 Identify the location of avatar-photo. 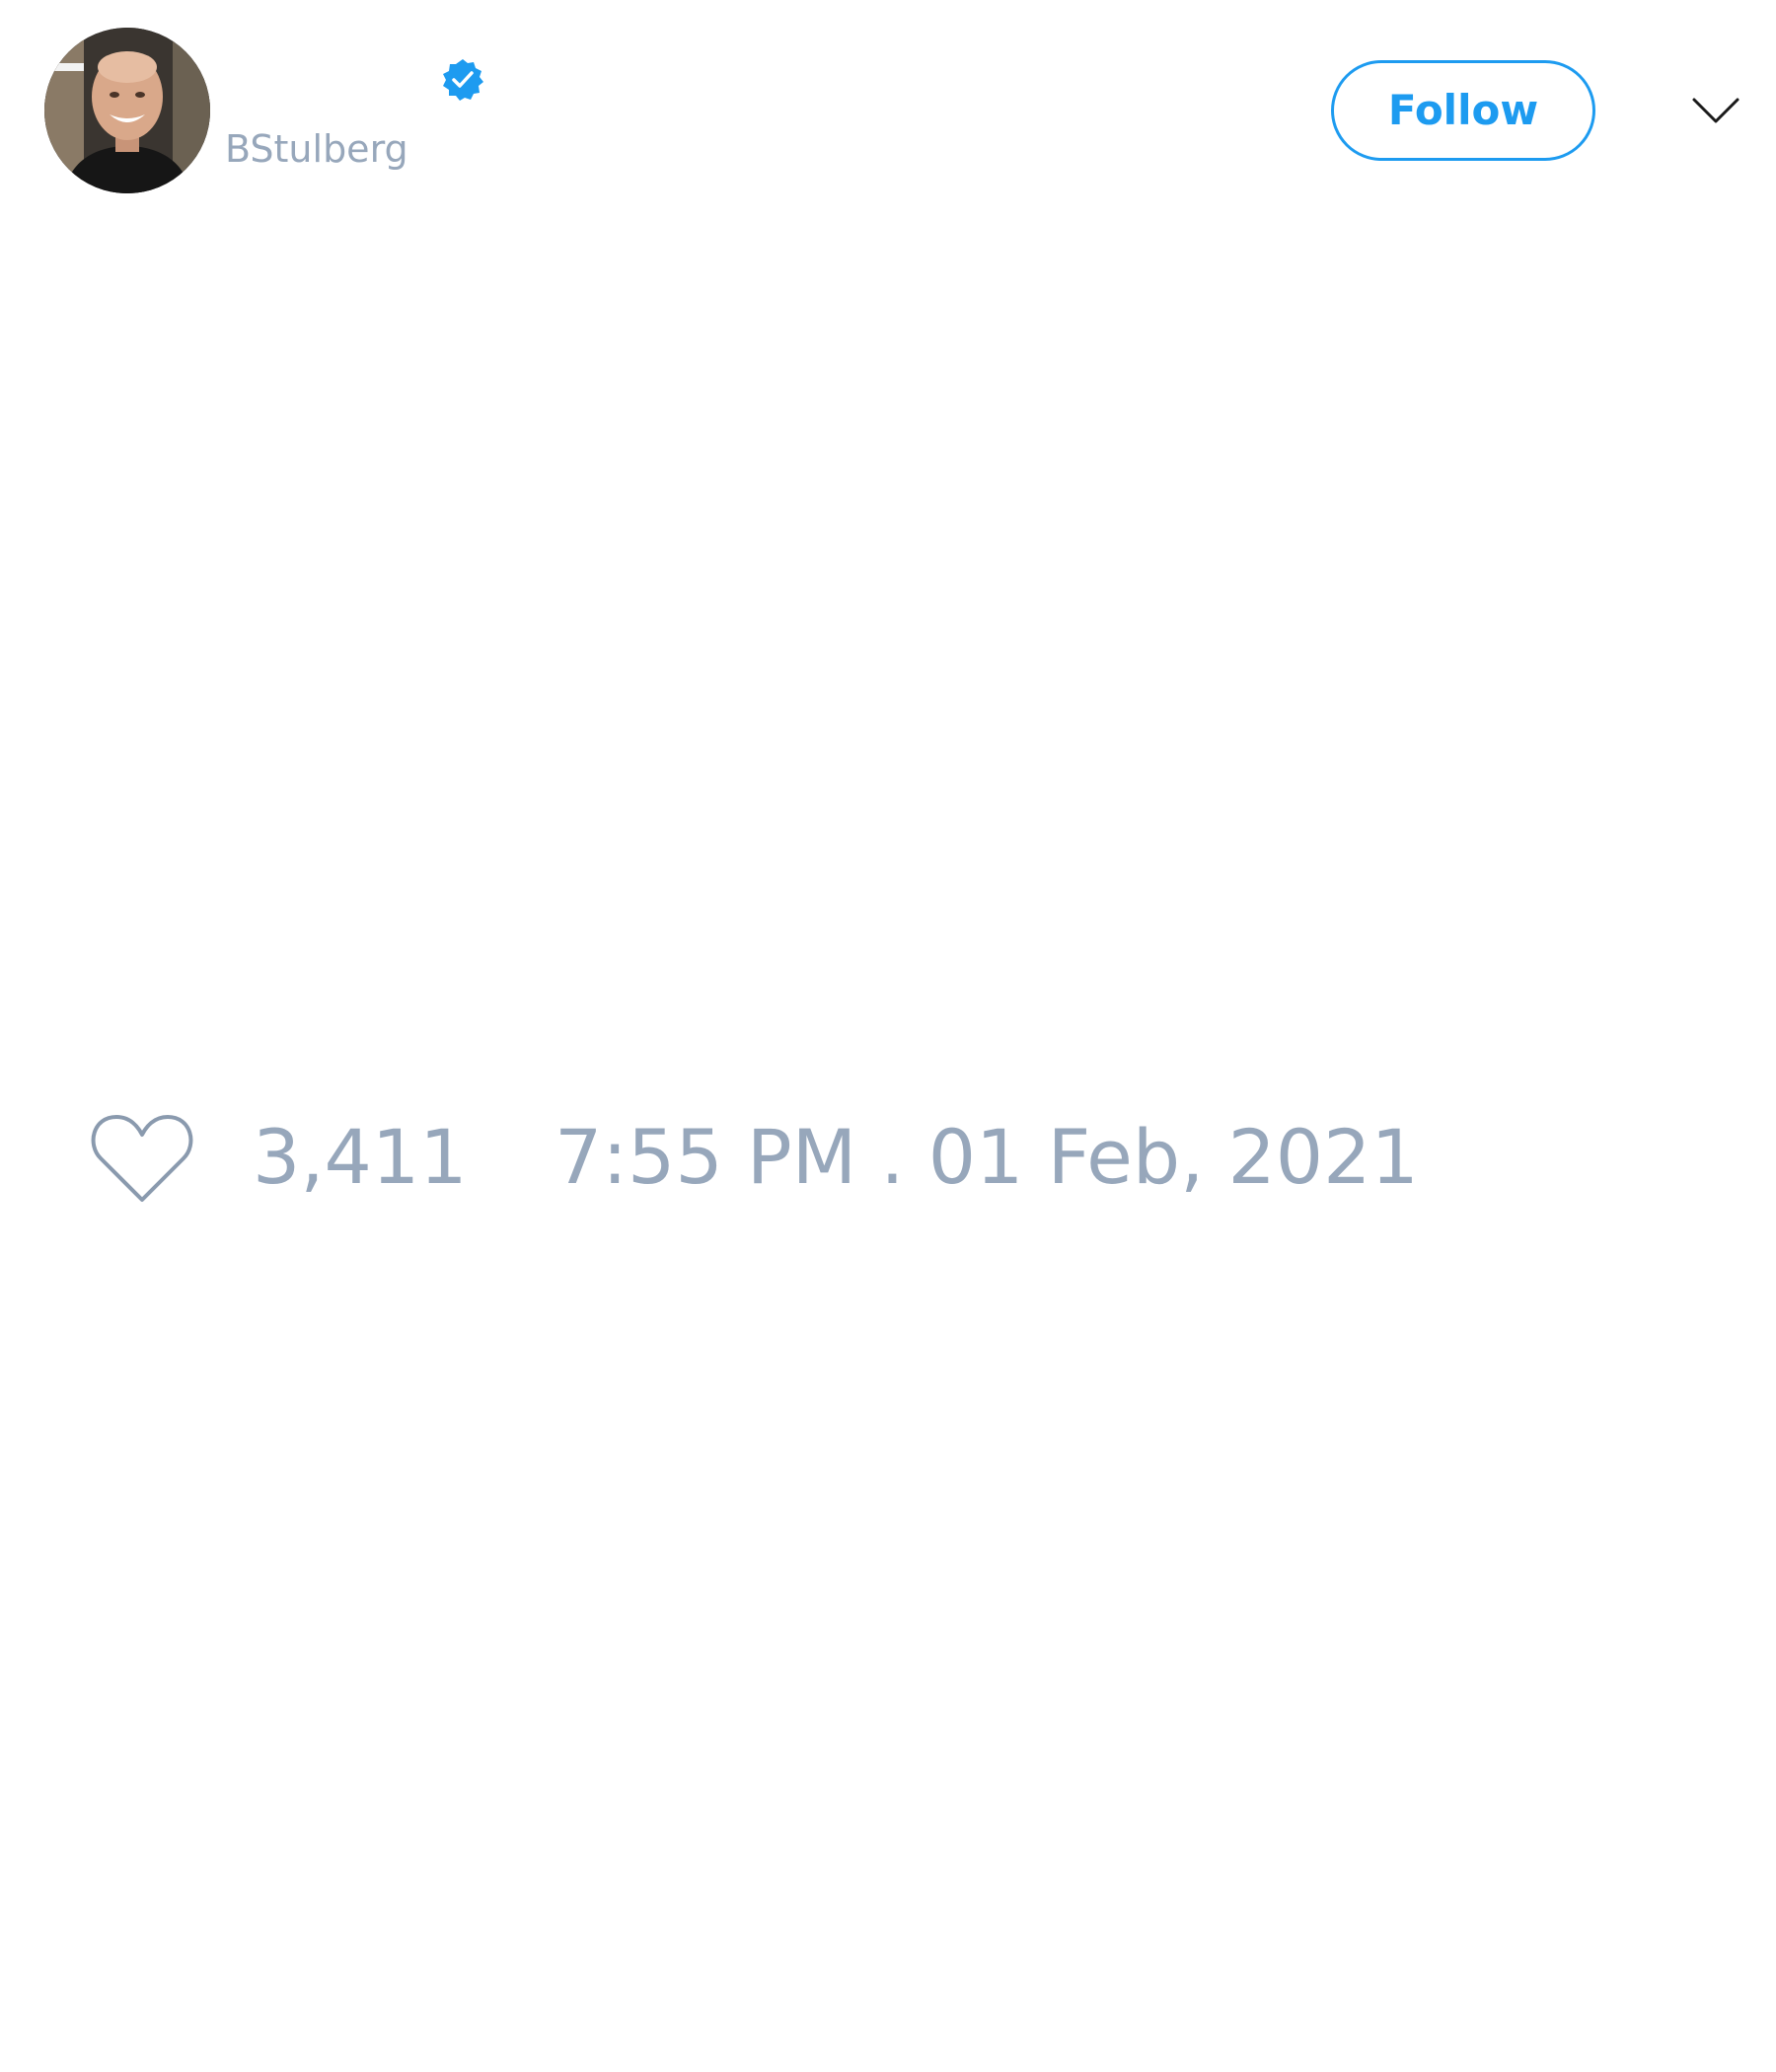
(127, 111).